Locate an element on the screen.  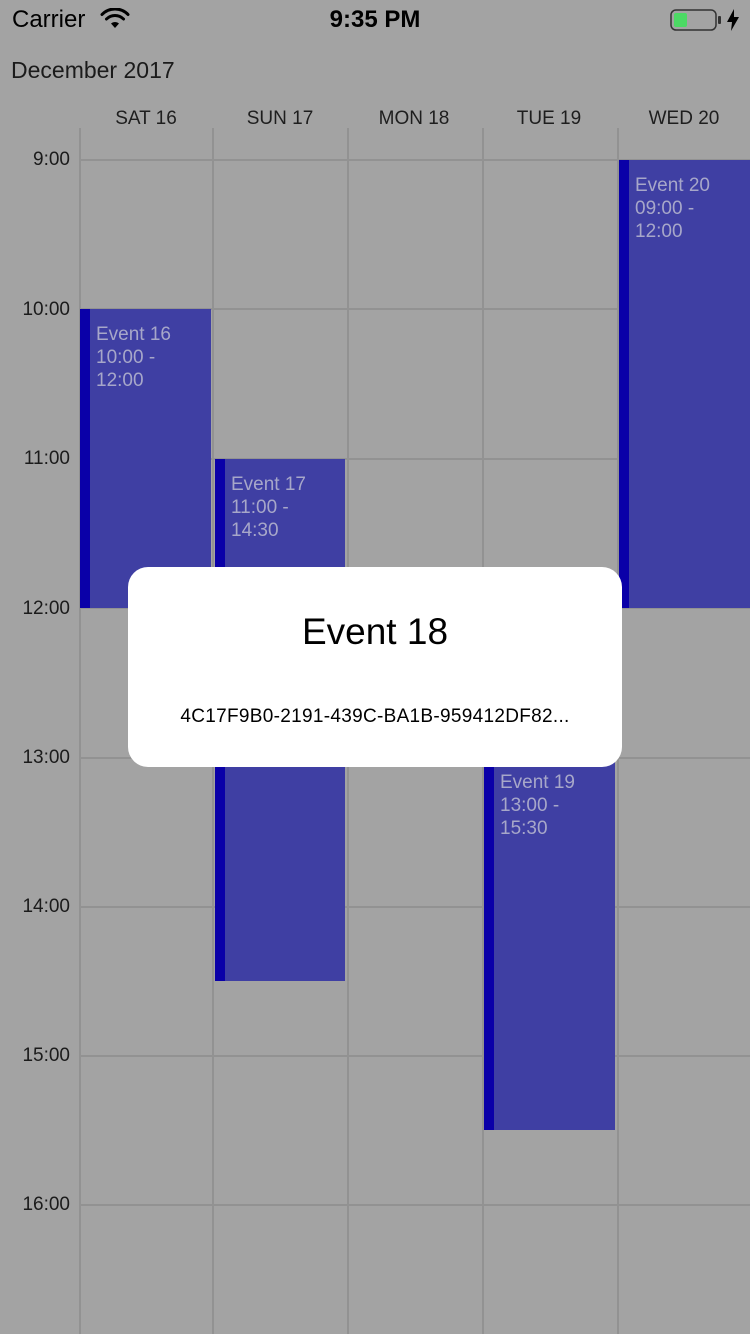
time-label: 12:00 is located at coordinates (46, 608).